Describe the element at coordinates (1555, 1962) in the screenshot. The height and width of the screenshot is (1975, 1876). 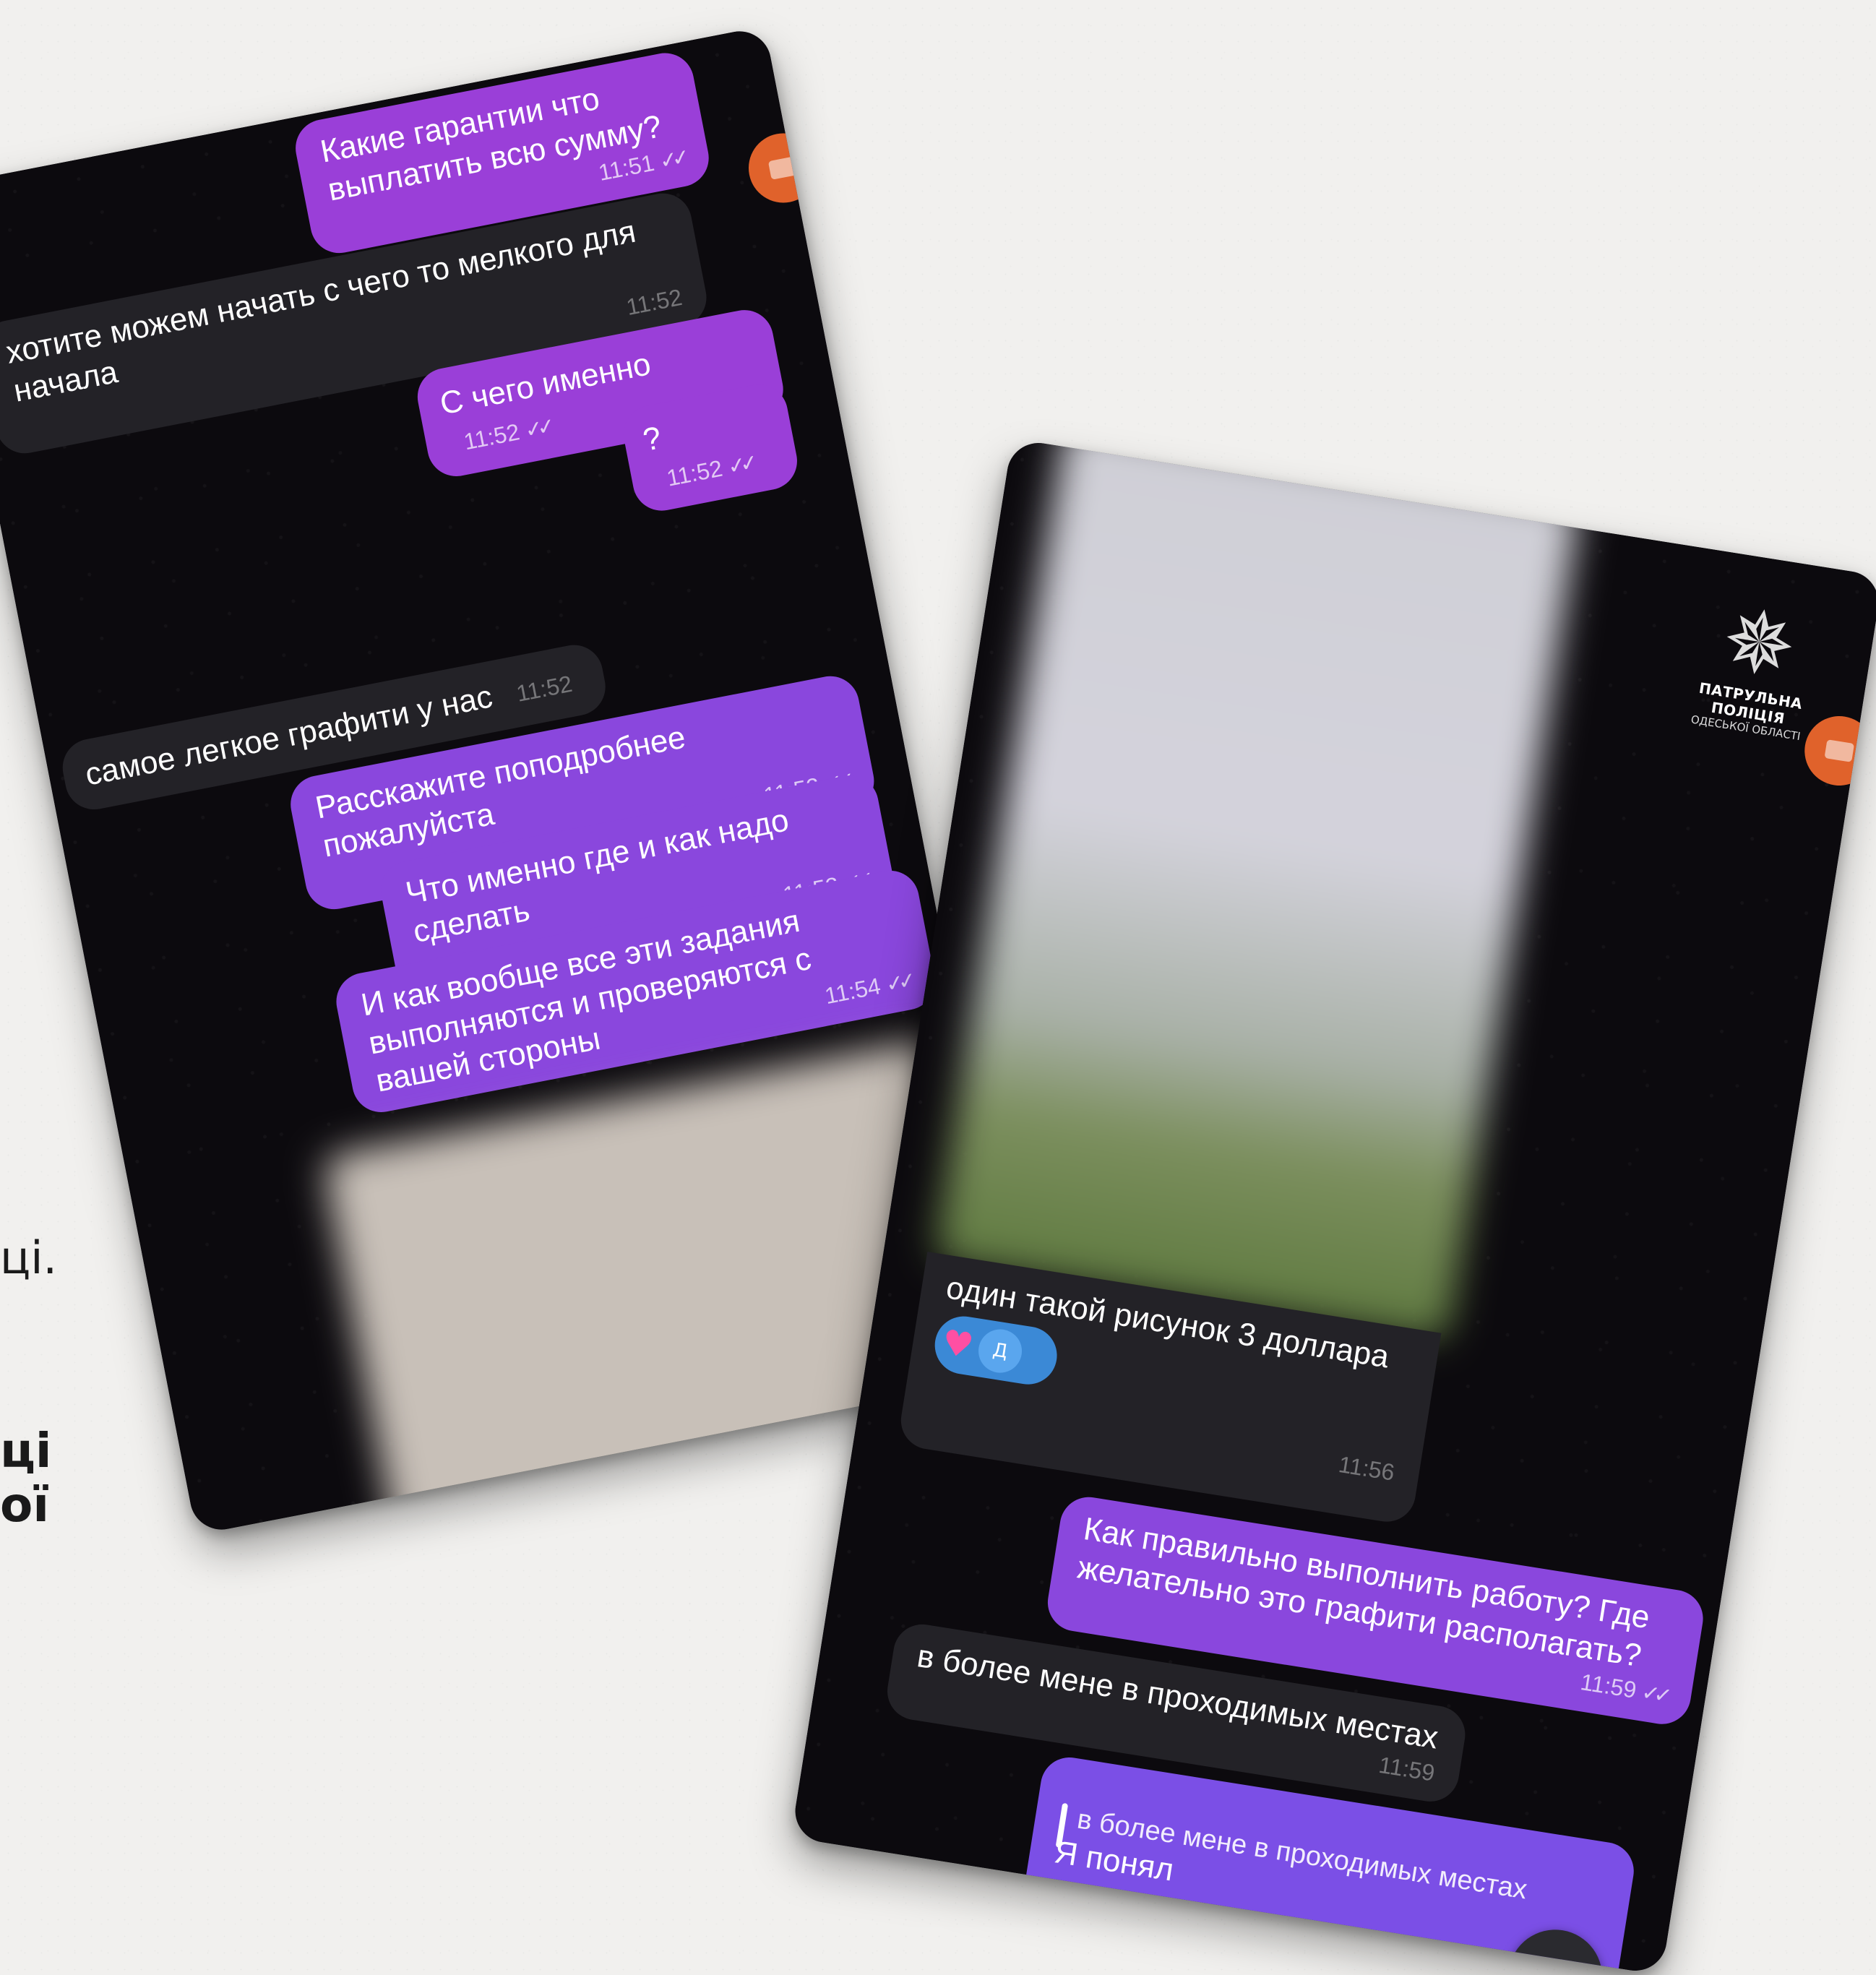
I see `chevron-down-icon: ⌄` at that location.